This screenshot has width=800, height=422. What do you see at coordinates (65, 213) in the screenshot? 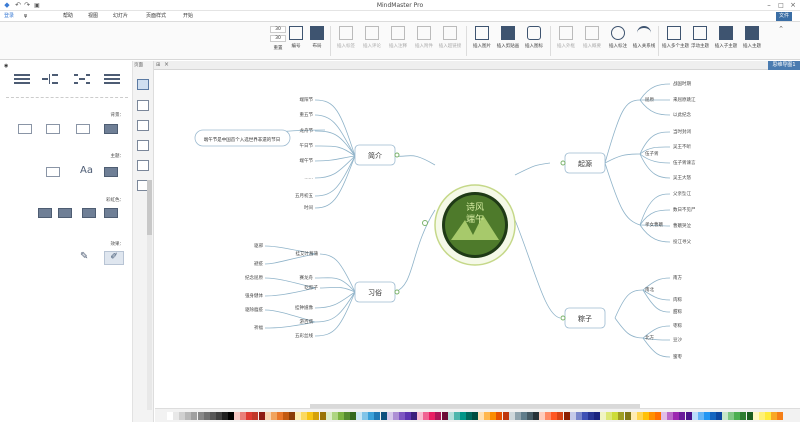
I see `rainbow-2-icon` at bounding box center [65, 213].